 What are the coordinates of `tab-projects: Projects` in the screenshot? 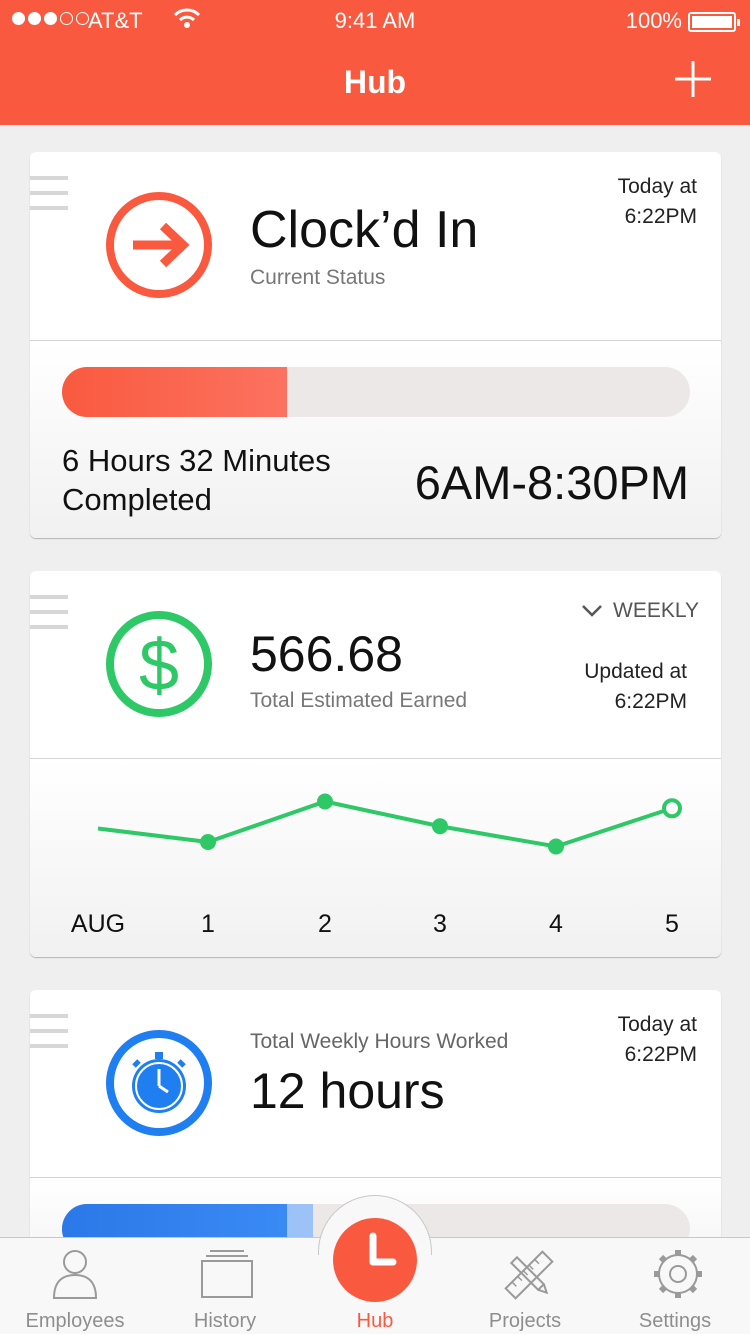 It's located at (525, 1286).